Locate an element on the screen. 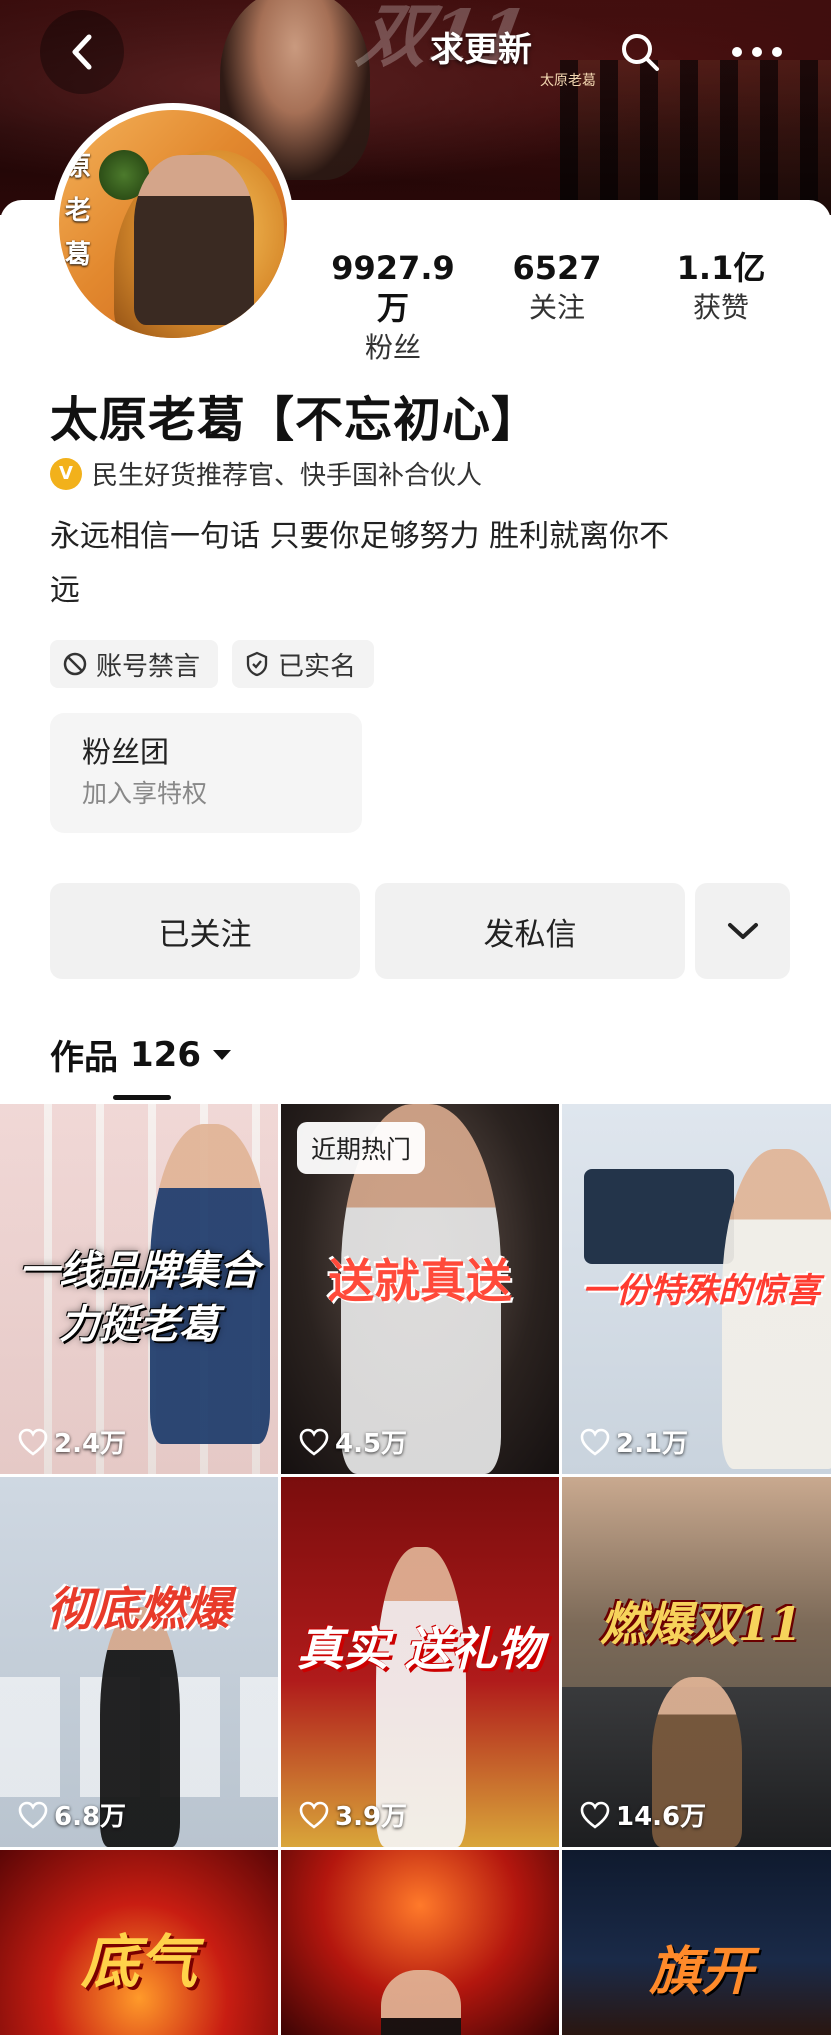 The width and height of the screenshot is (831, 2035). likes-count: 6.8万 is located at coordinates (90, 1817).